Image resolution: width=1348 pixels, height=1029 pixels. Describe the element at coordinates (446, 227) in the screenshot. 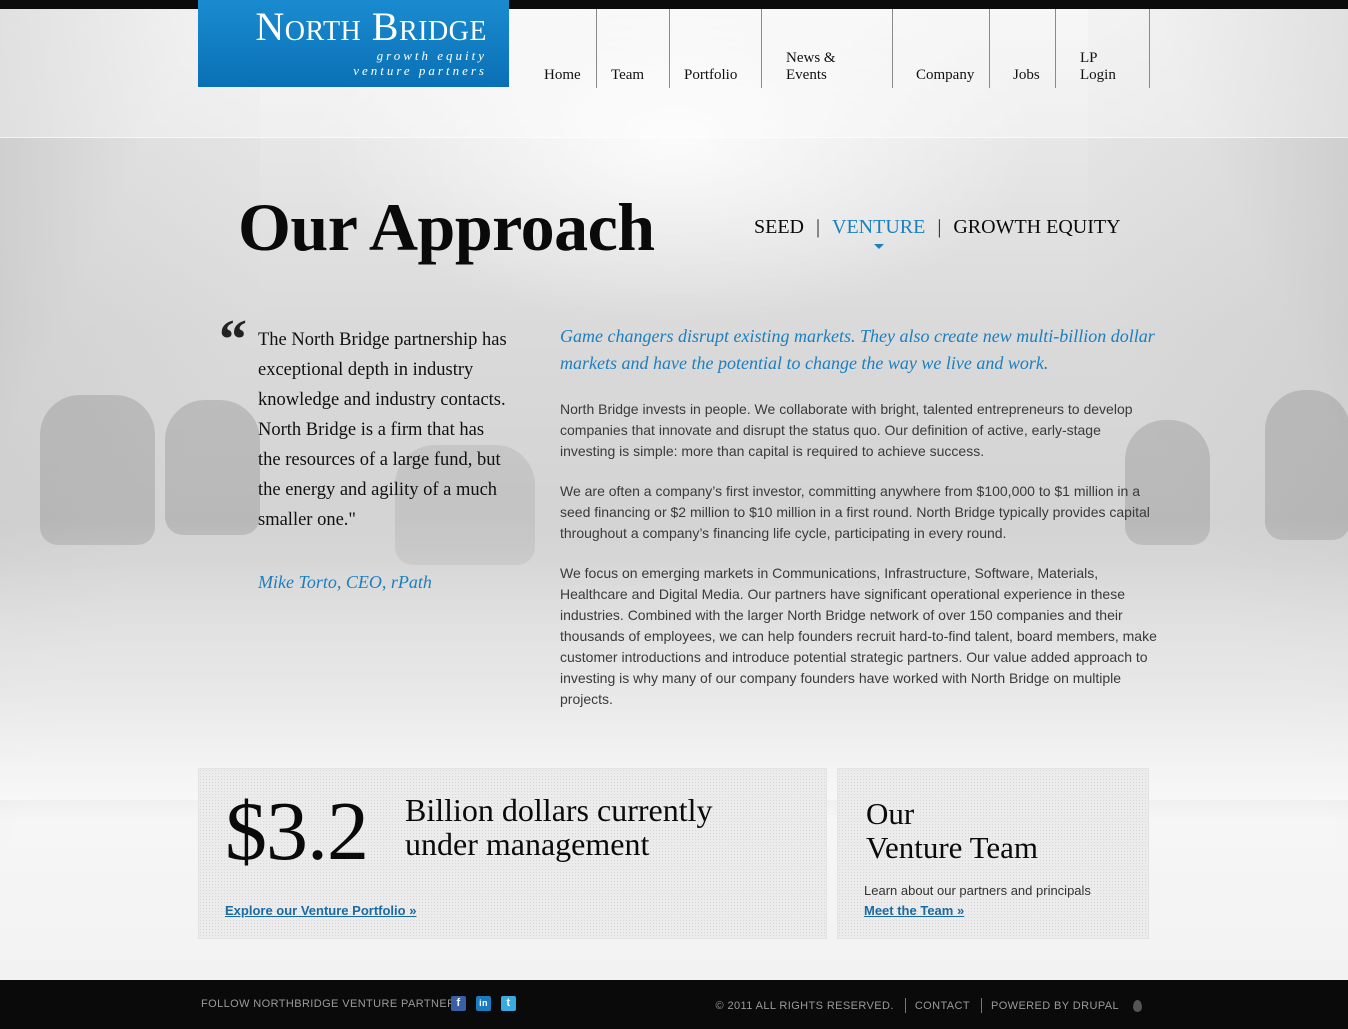

I see `page-title: Our Approach` at that location.